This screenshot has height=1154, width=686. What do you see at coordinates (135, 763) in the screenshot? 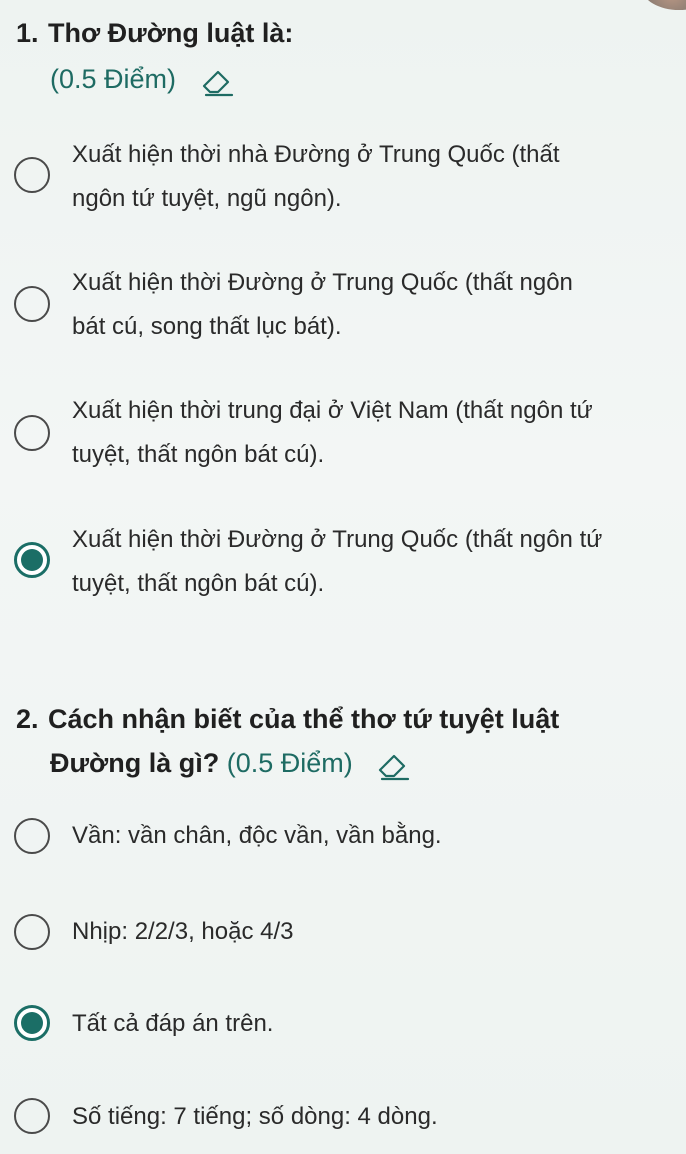
I see `question-2-text-line2: Đường là gì?` at bounding box center [135, 763].